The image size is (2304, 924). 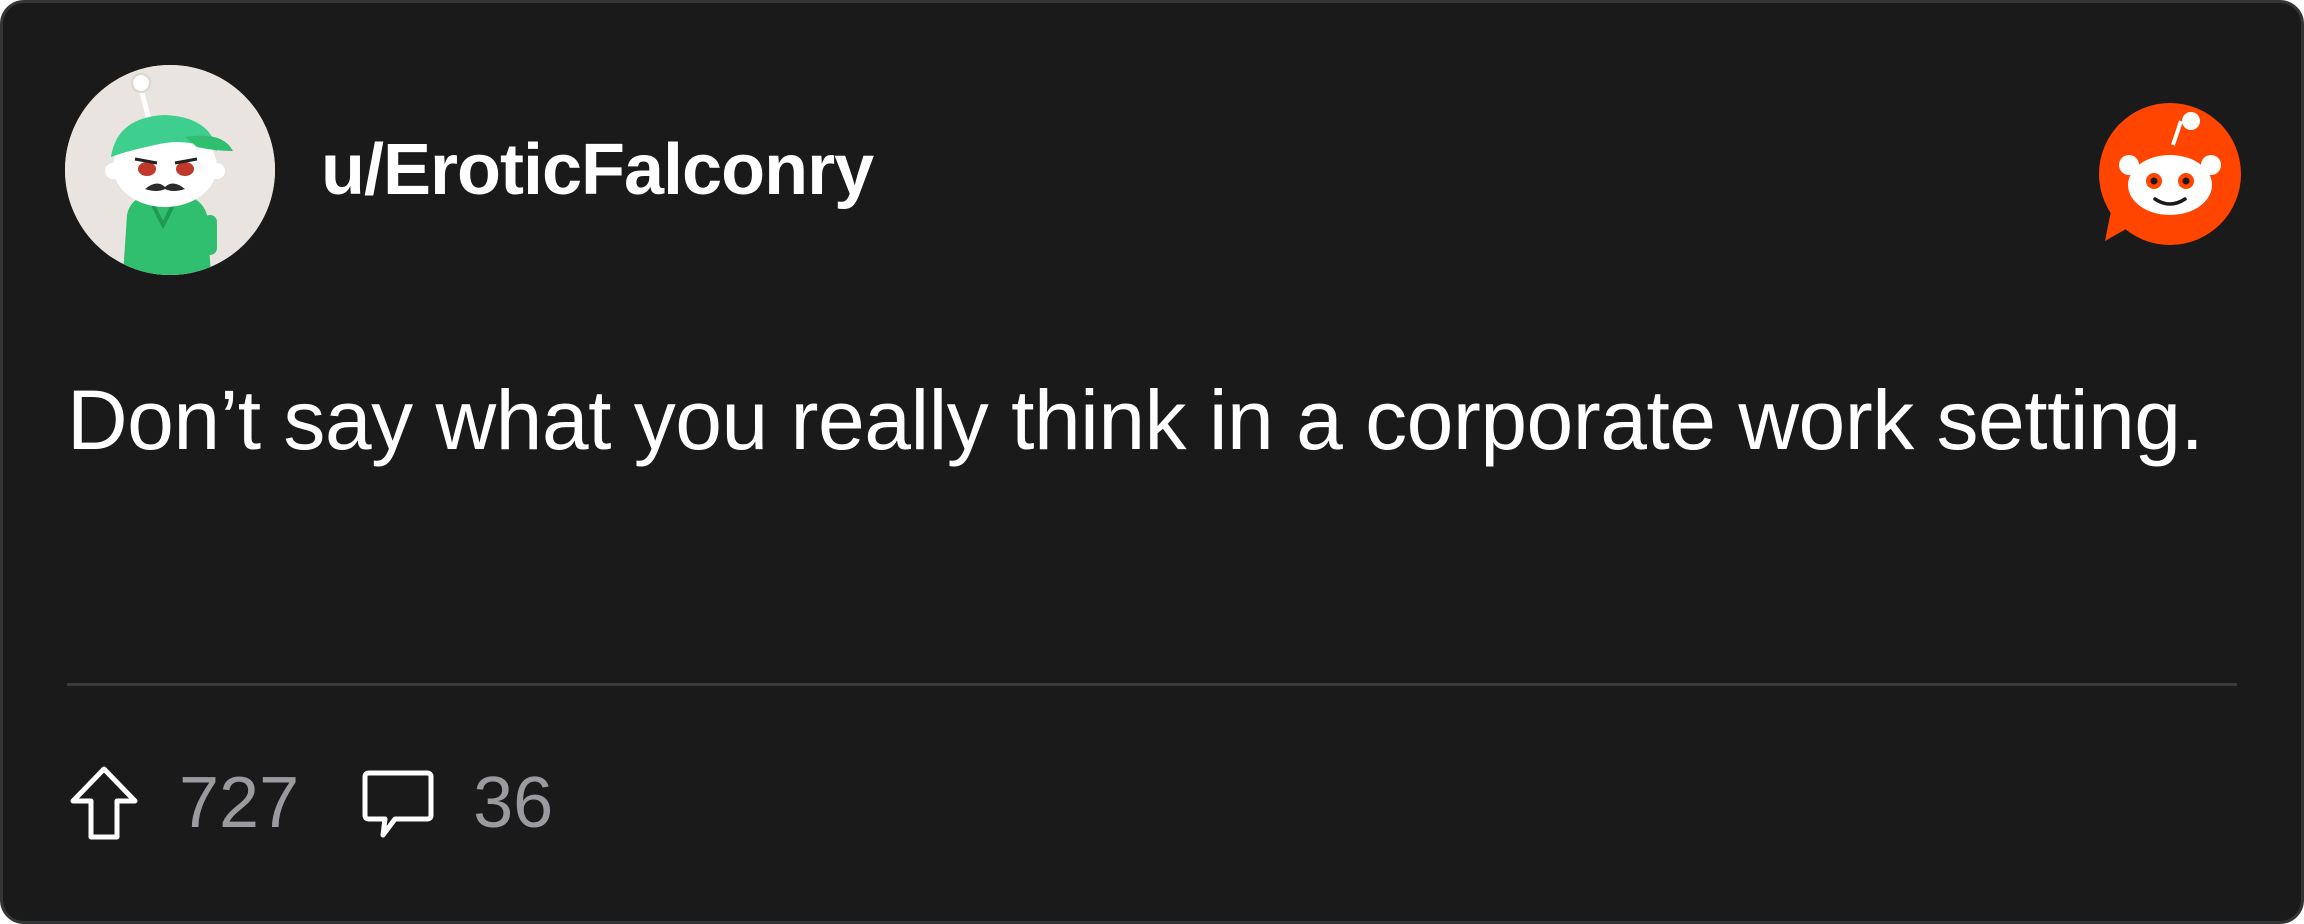 I want to click on user-avatar, so click(x=170, y=170).